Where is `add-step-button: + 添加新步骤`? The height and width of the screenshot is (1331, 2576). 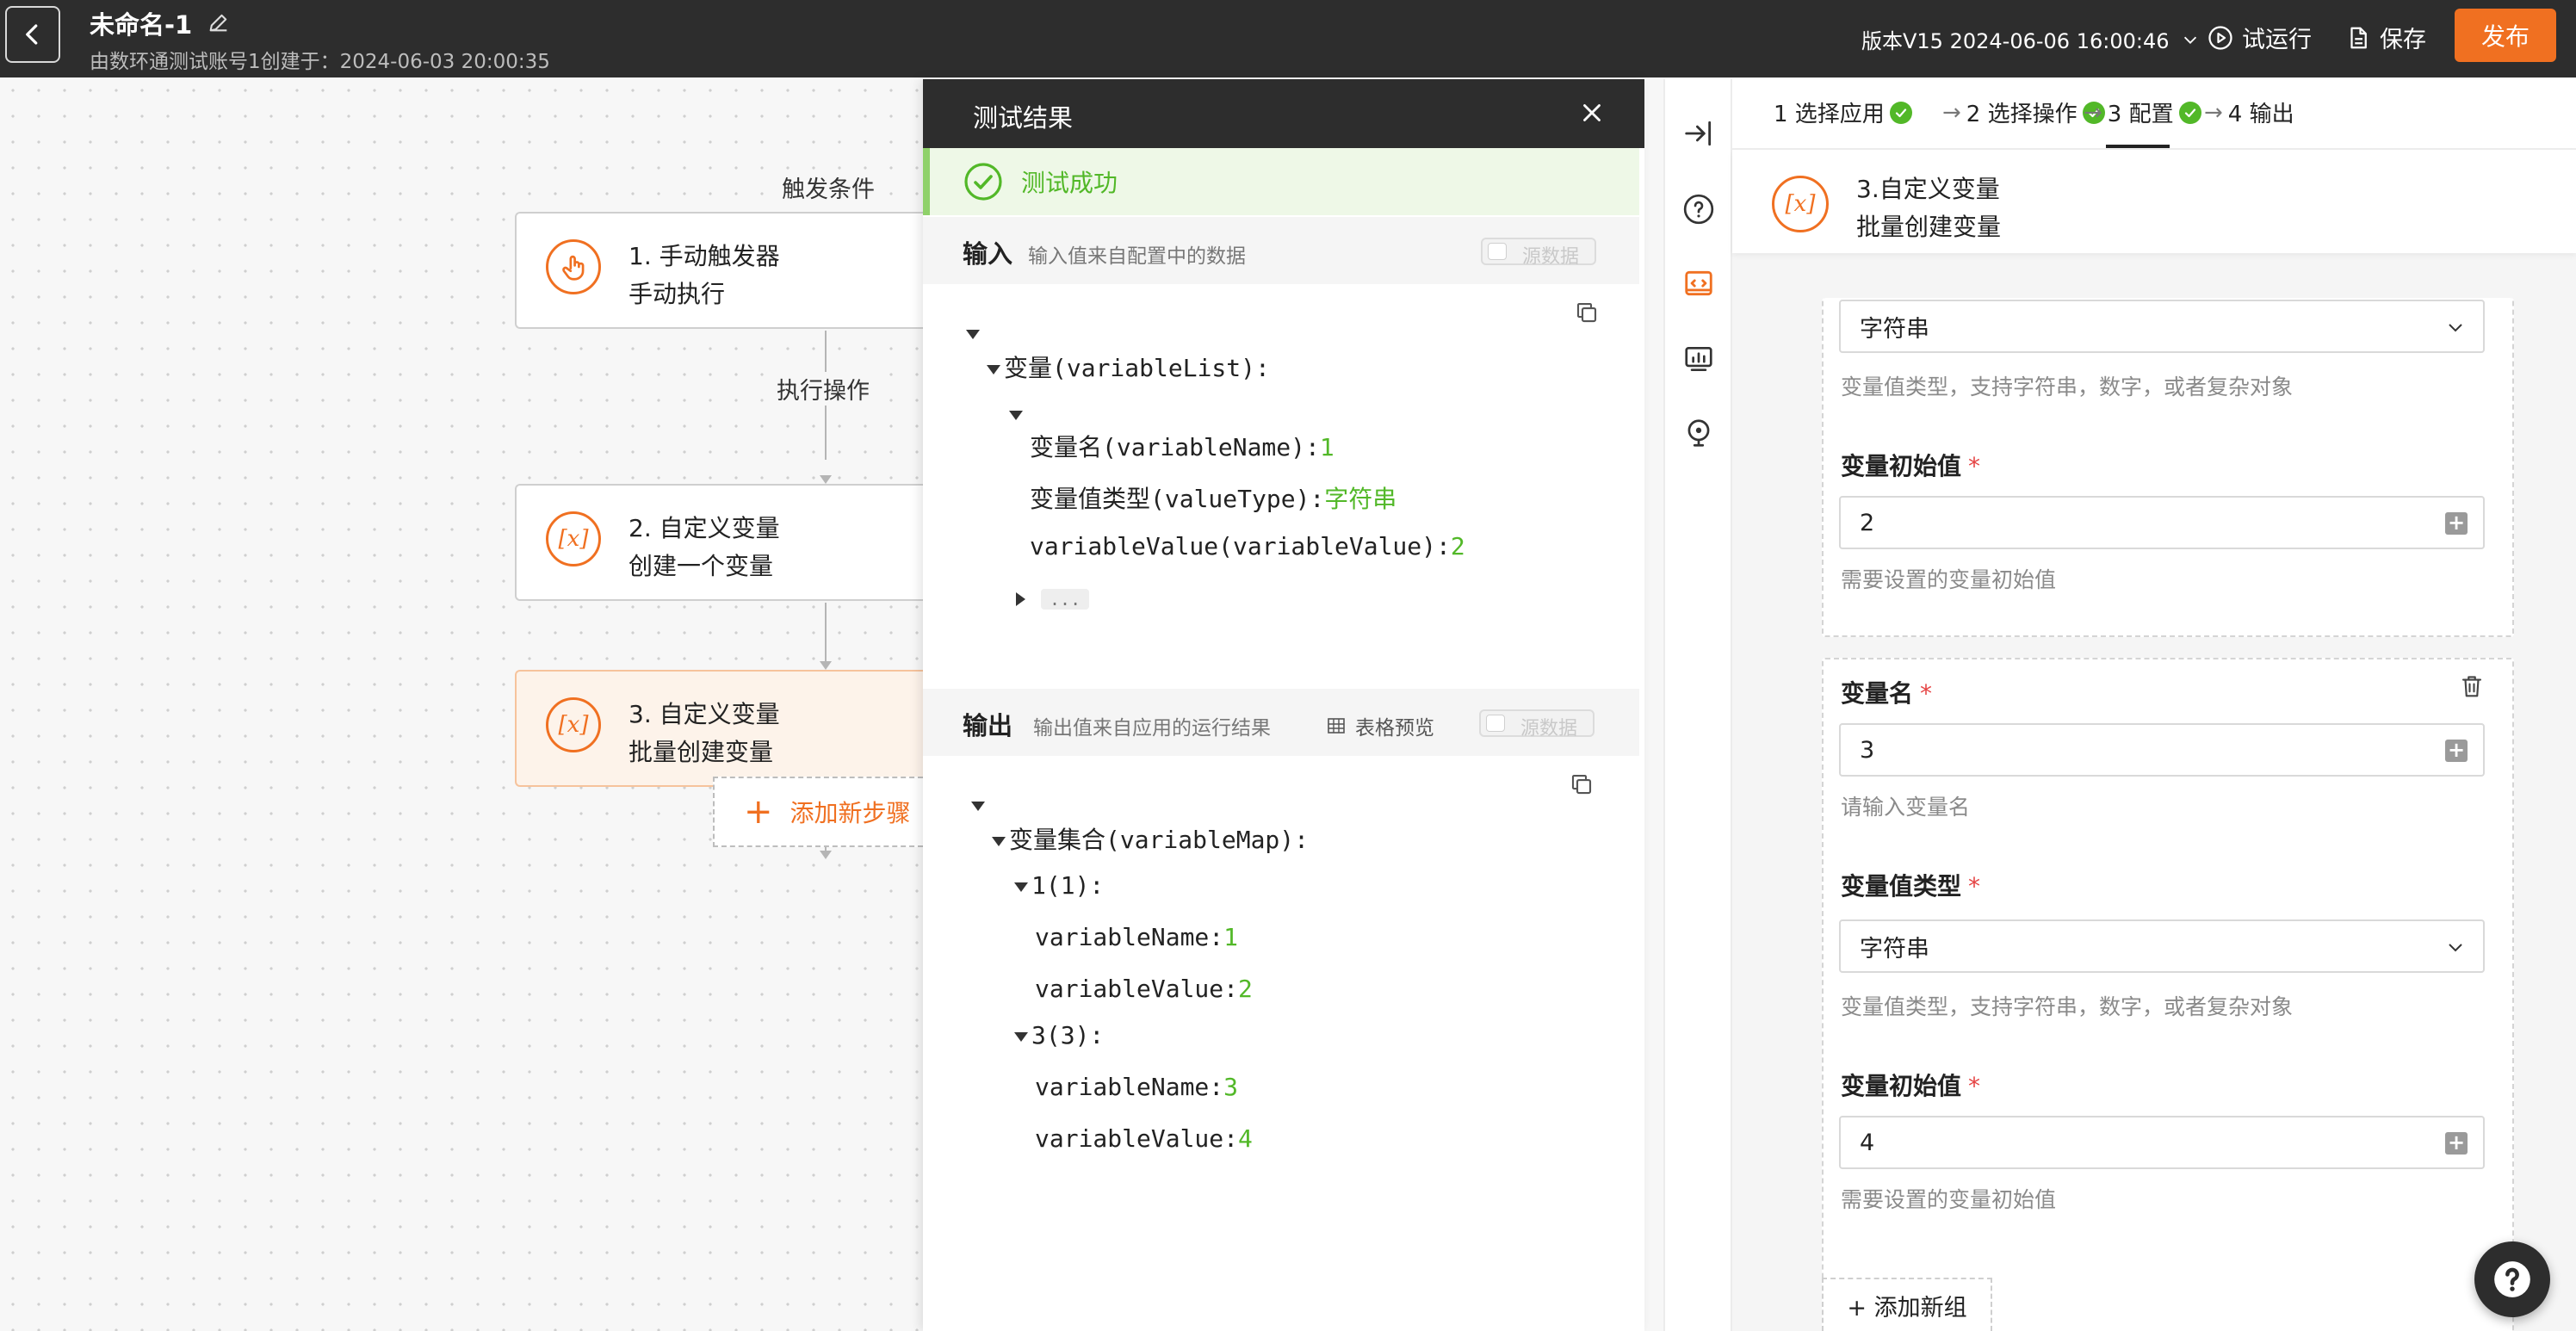 add-step-button: + 添加新步骤 is located at coordinates (818, 812).